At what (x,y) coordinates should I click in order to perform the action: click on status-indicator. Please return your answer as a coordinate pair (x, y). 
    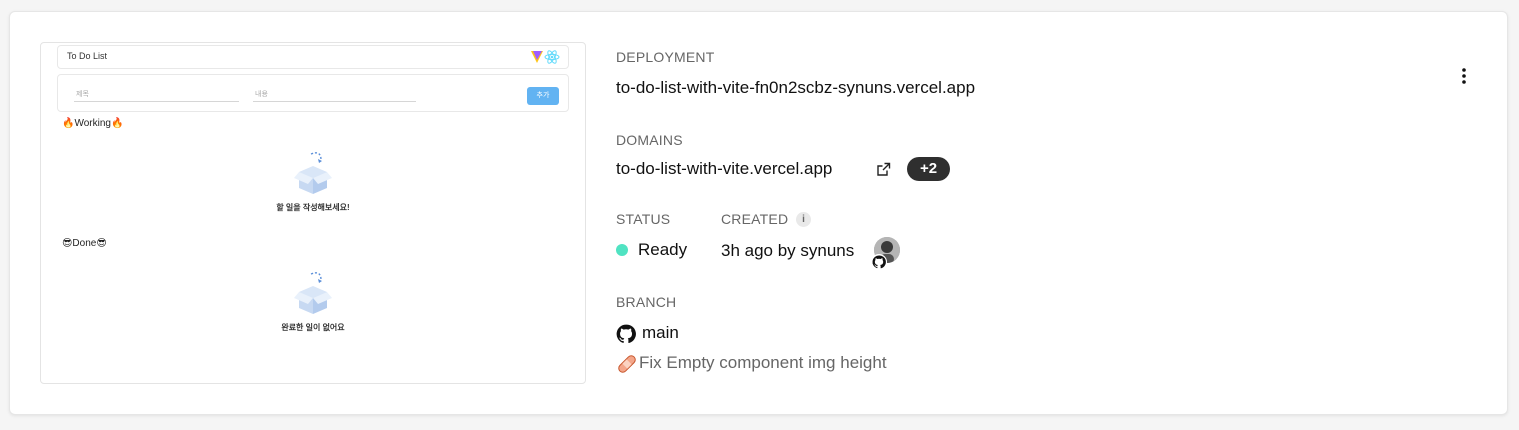
    Looking at the image, I should click on (622, 250).